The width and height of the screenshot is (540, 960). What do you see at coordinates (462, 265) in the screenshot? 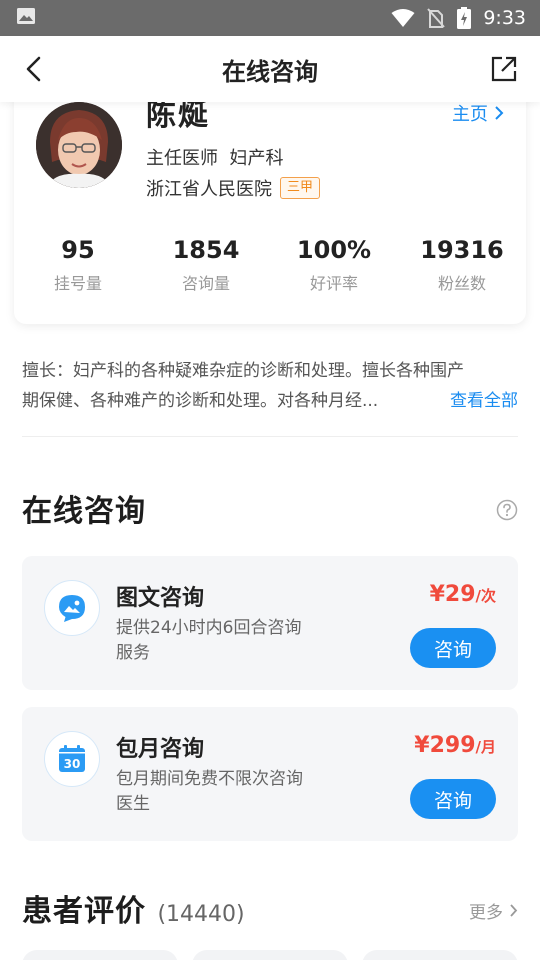
I see `stat-followers: 19316 粉丝数` at bounding box center [462, 265].